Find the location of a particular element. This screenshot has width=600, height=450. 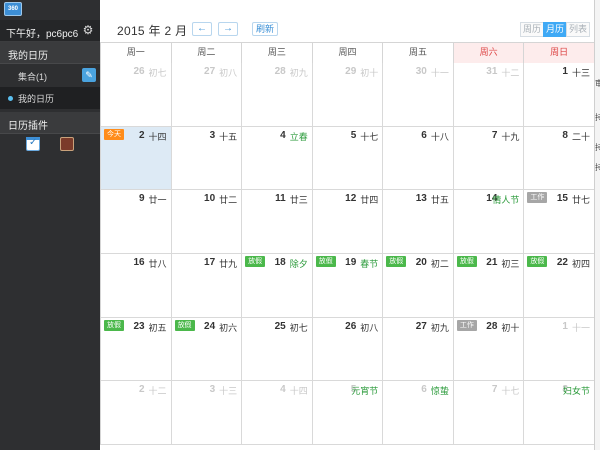

day-cell: 4 十四 is located at coordinates (277, 413).